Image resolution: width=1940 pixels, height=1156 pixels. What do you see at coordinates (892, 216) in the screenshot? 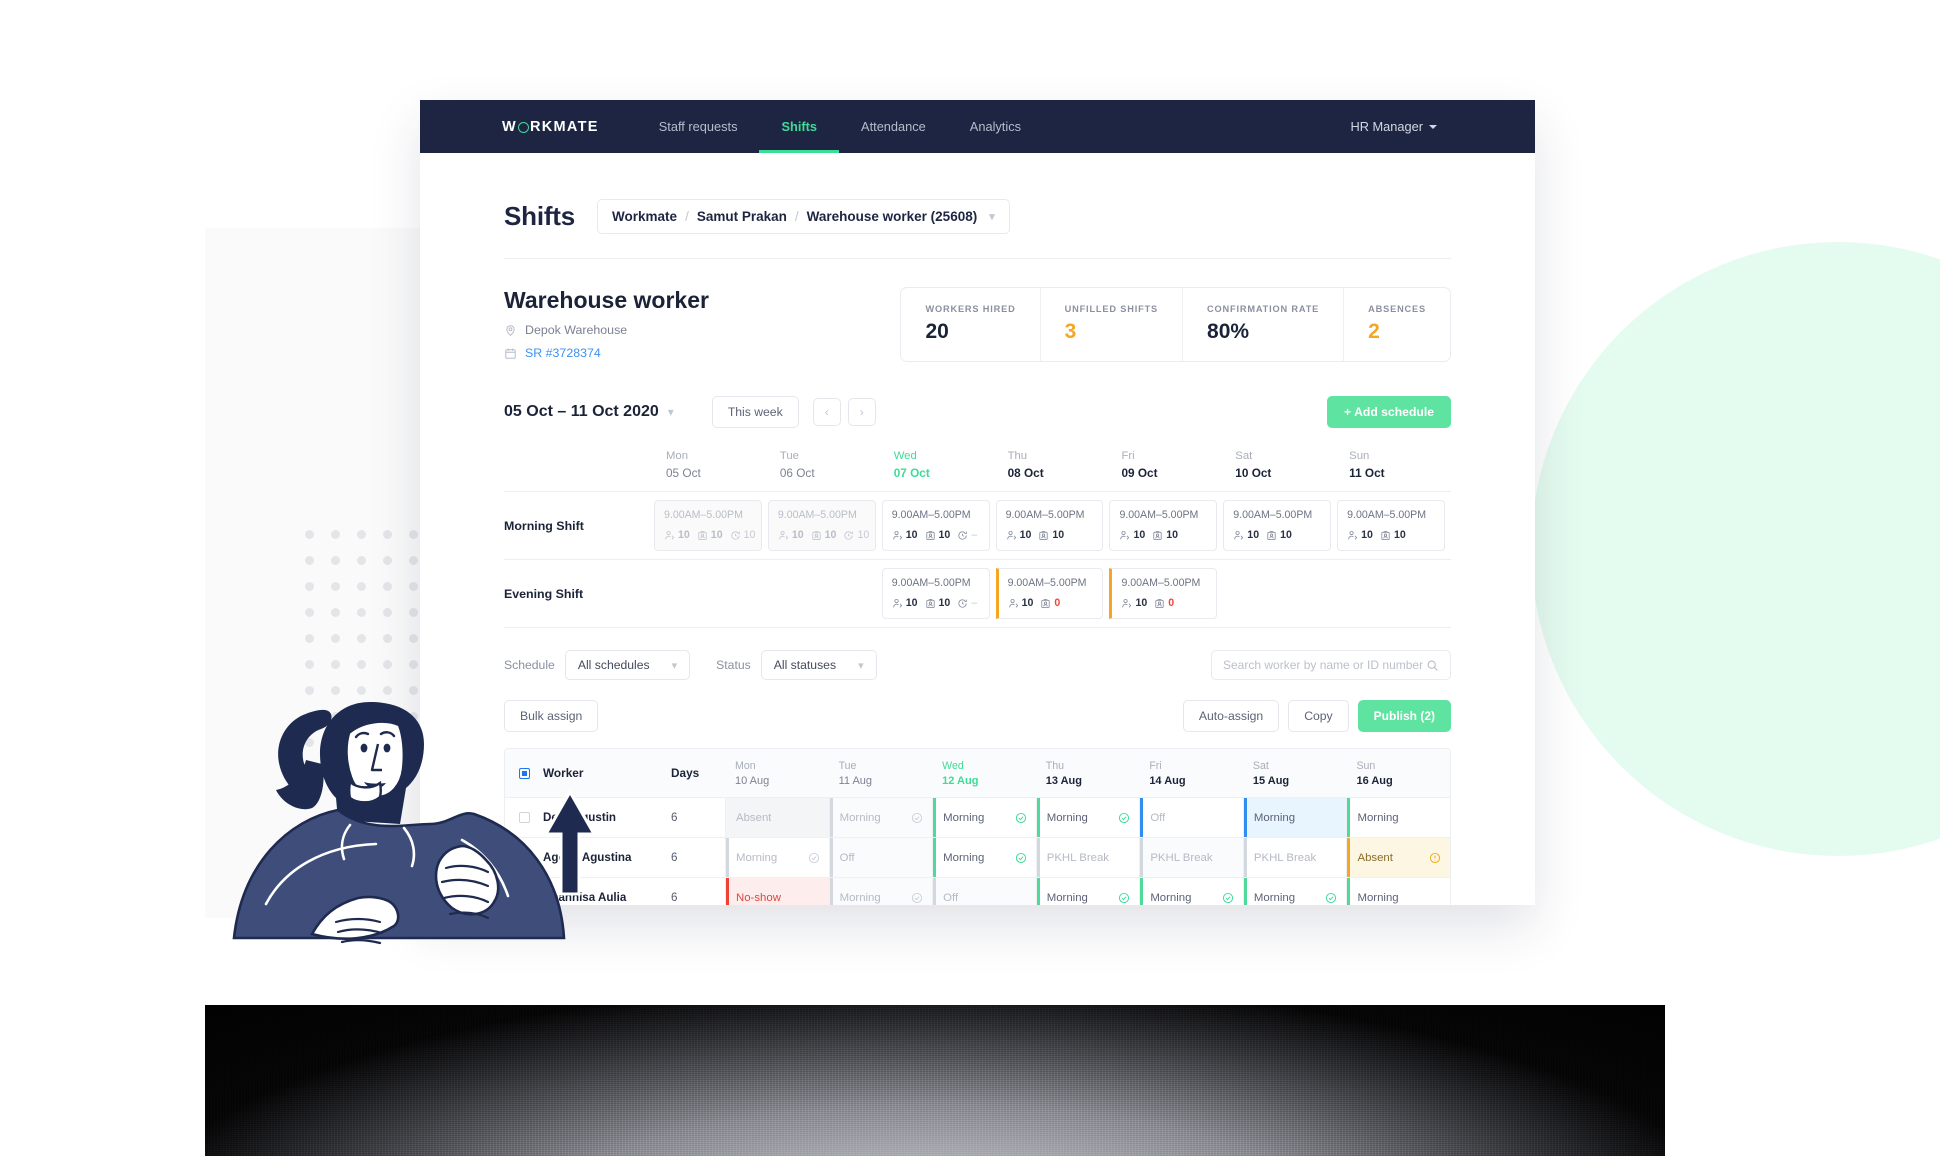
I see `breadcrumb-item-2: Warehouse worker (25608)` at bounding box center [892, 216].